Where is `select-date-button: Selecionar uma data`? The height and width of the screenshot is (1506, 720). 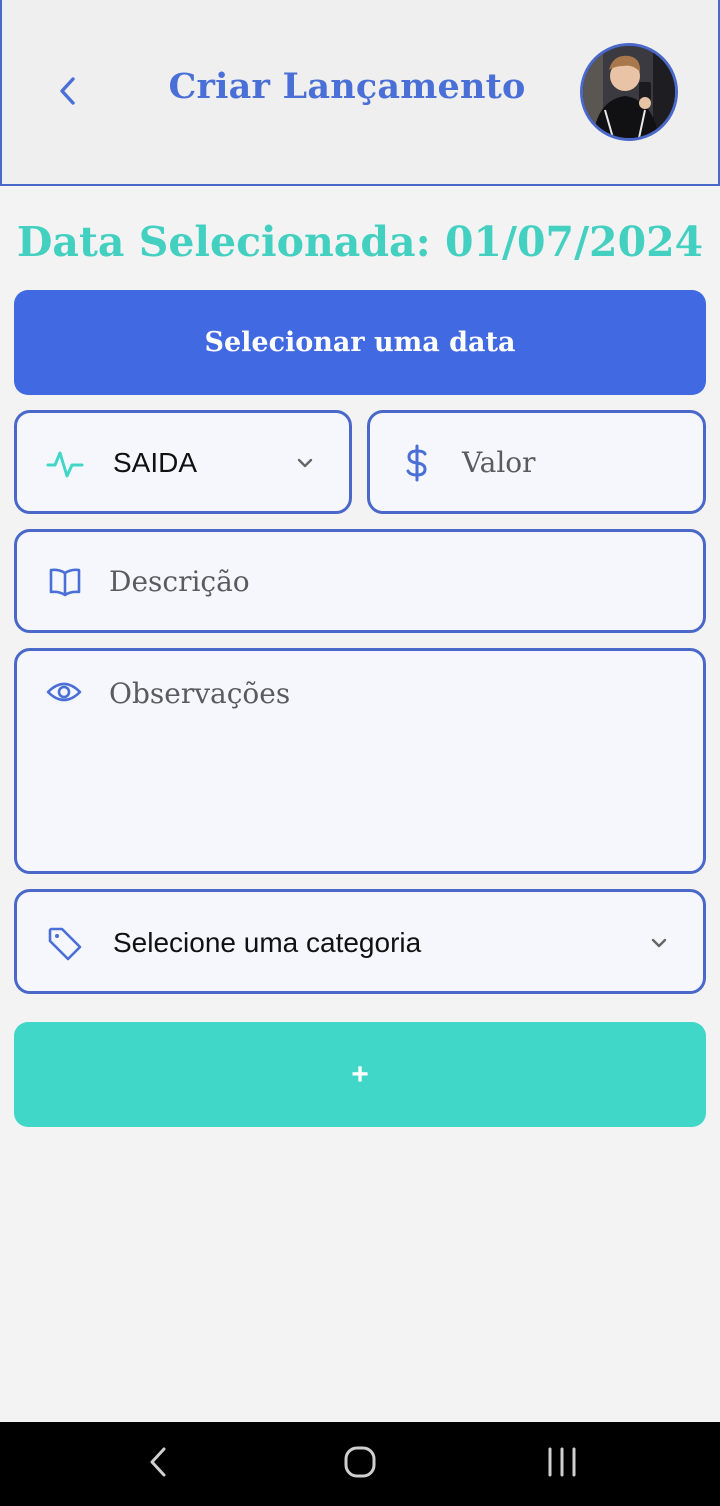
select-date-button: Selecionar uma data is located at coordinates (360, 342).